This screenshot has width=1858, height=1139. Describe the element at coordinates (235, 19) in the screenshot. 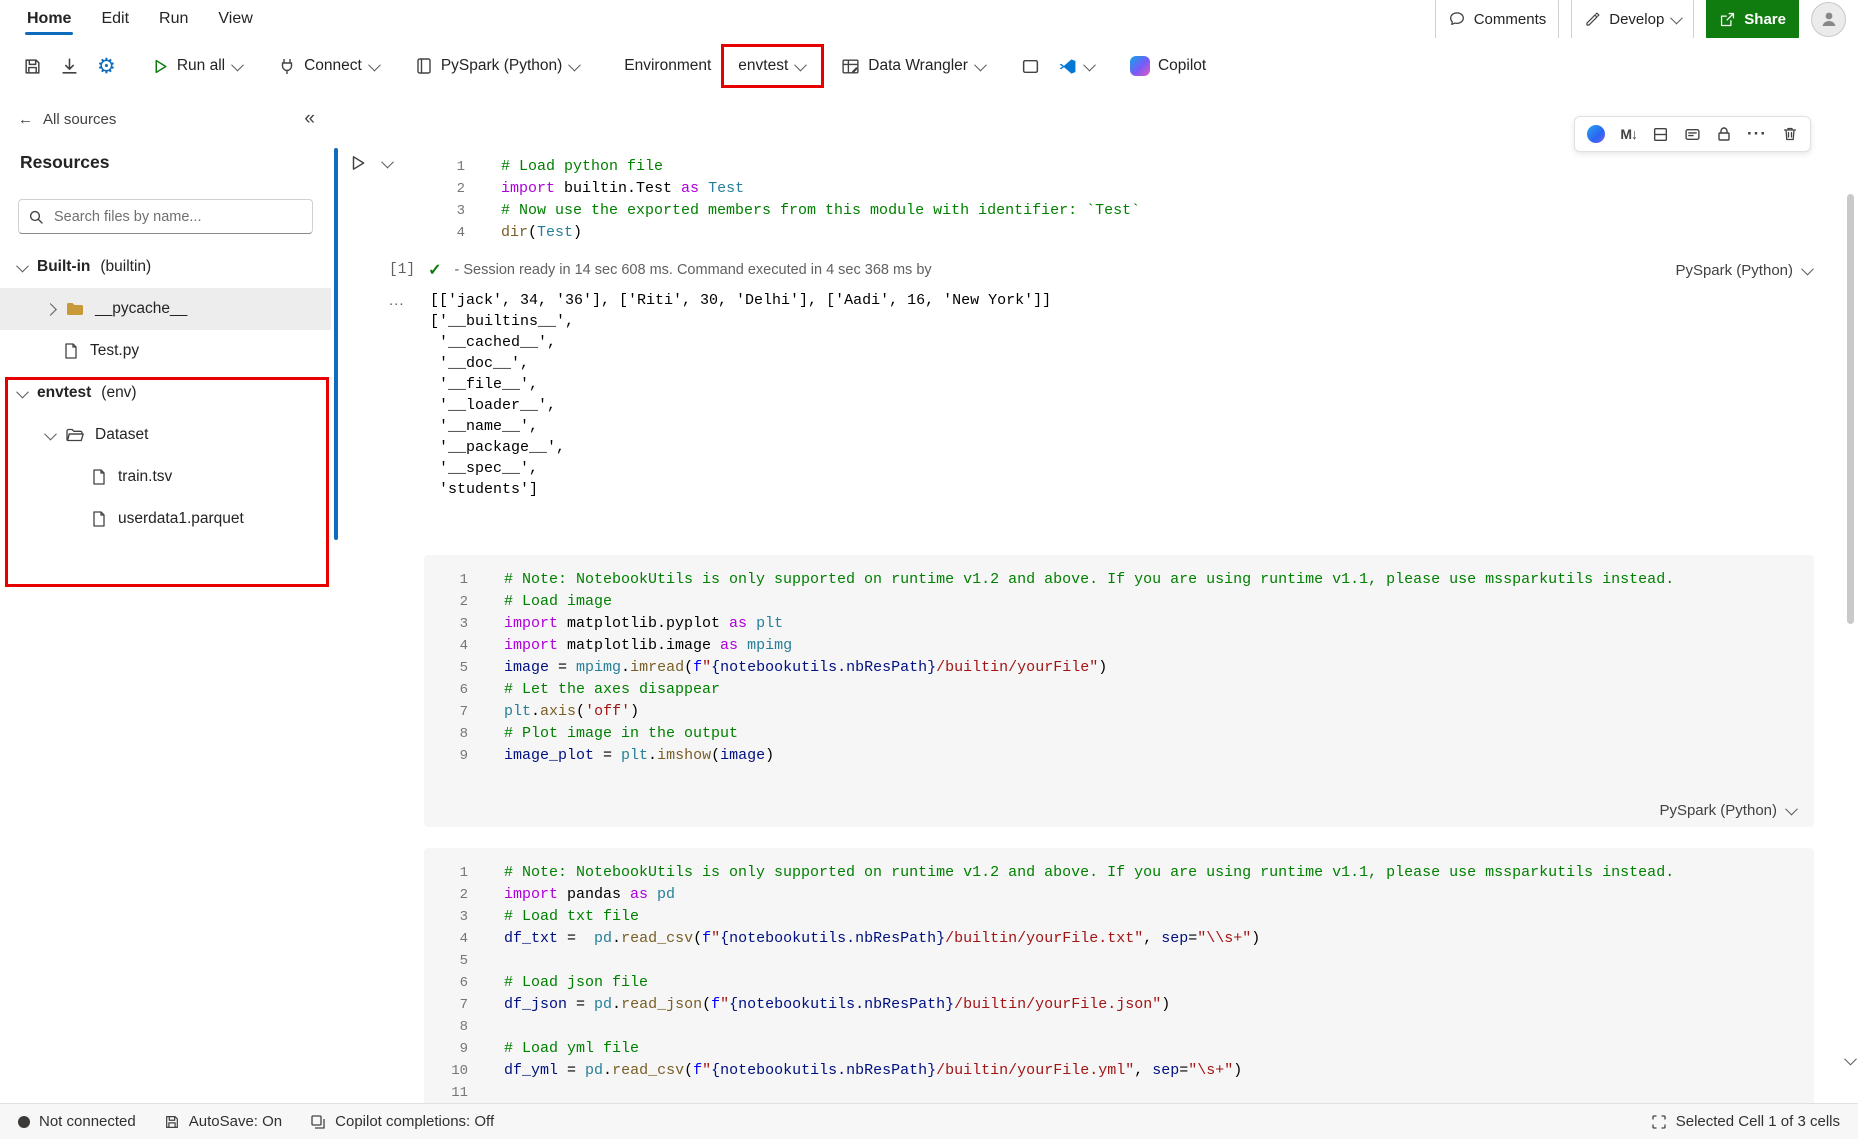

I see `menu-view: View` at that location.